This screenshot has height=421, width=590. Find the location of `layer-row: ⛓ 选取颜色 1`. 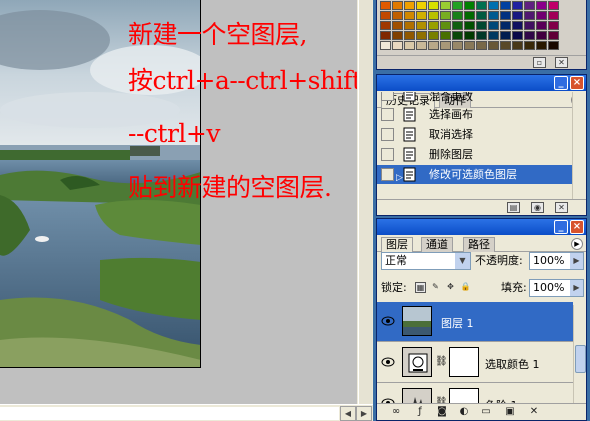

layer-row: ⛓ 选取颜色 1 is located at coordinates (475, 363).